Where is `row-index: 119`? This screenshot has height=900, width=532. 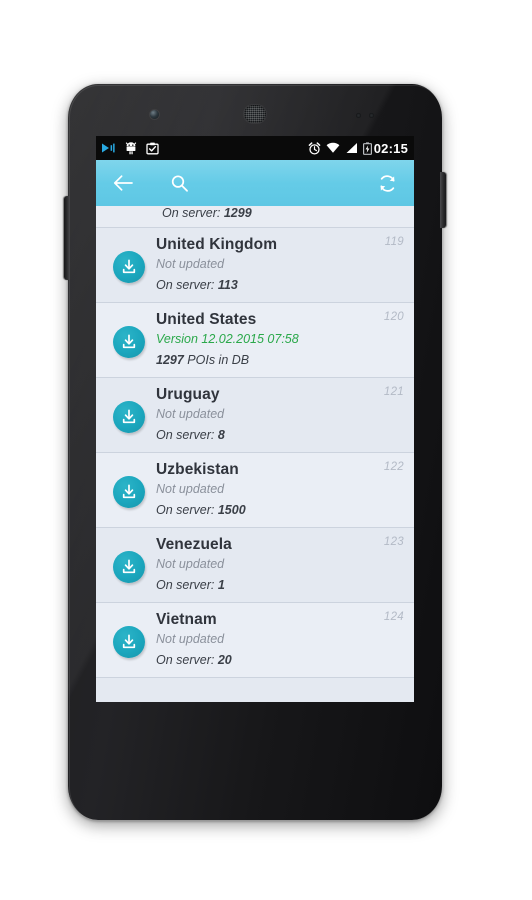 row-index: 119 is located at coordinates (394, 242).